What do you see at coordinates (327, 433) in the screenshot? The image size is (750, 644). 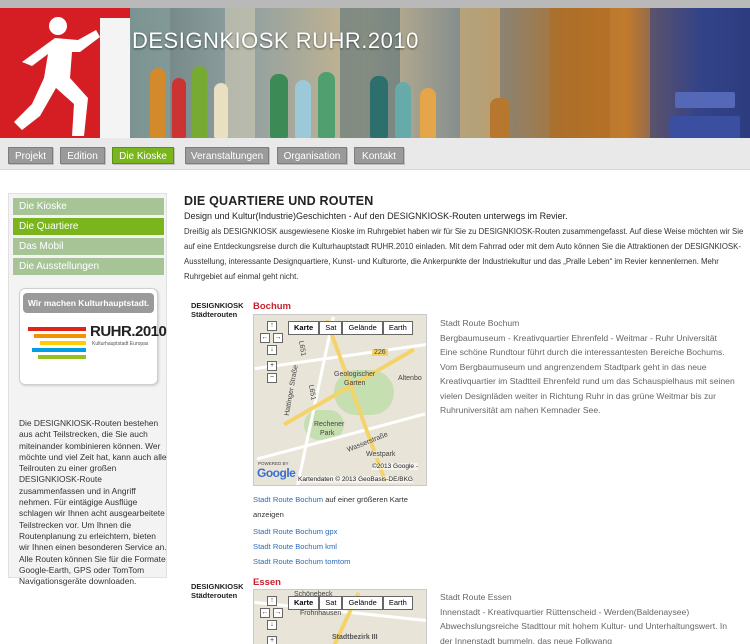 I see `map-label: Park` at bounding box center [327, 433].